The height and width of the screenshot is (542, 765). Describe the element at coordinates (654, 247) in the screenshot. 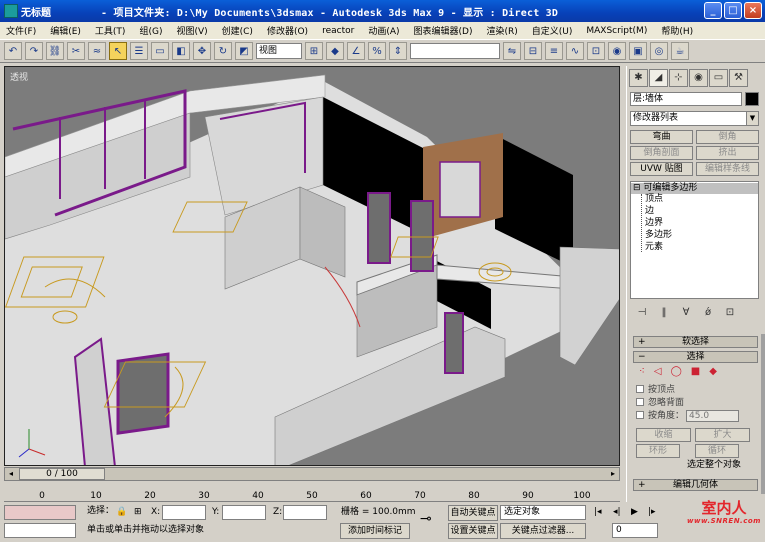

I see `stack-item-element: 元素` at that location.